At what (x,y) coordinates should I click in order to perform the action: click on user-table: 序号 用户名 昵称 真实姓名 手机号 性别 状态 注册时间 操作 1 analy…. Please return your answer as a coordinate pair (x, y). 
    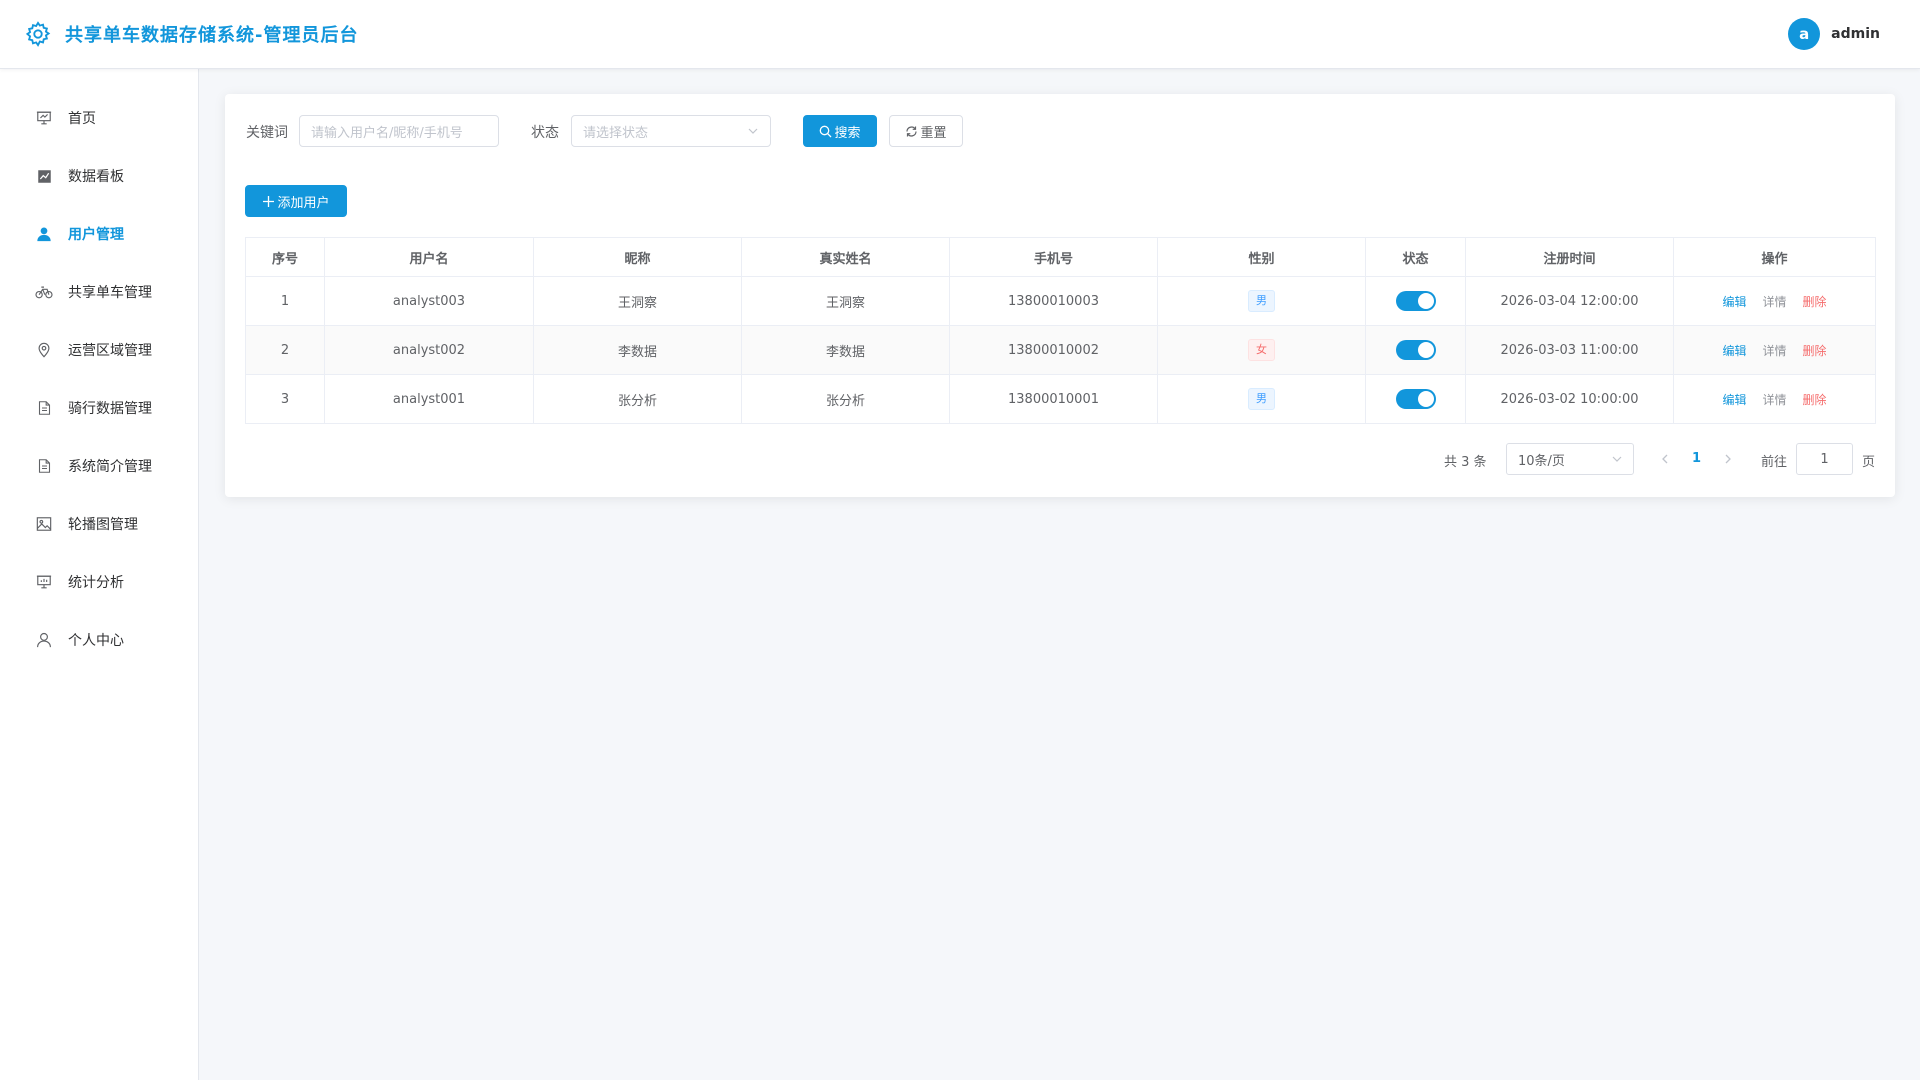
    Looking at the image, I should click on (1060, 330).